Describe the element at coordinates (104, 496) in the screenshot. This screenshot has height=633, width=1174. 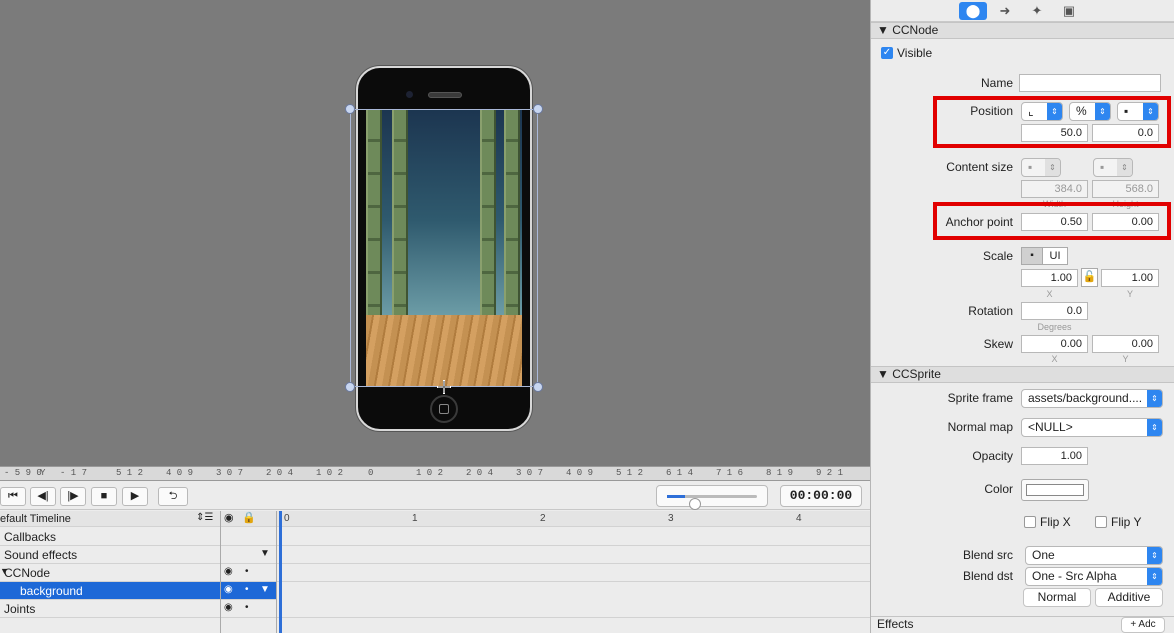
I see `stop-button: ■` at that location.